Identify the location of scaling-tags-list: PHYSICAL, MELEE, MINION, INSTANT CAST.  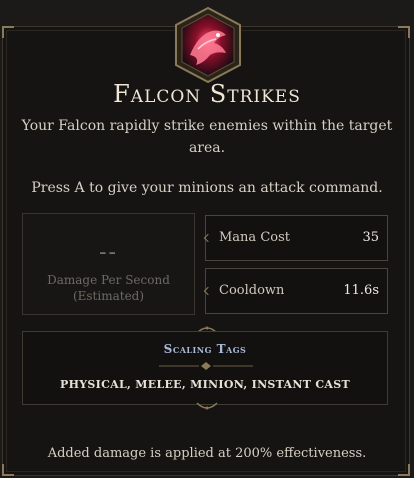
(205, 384).